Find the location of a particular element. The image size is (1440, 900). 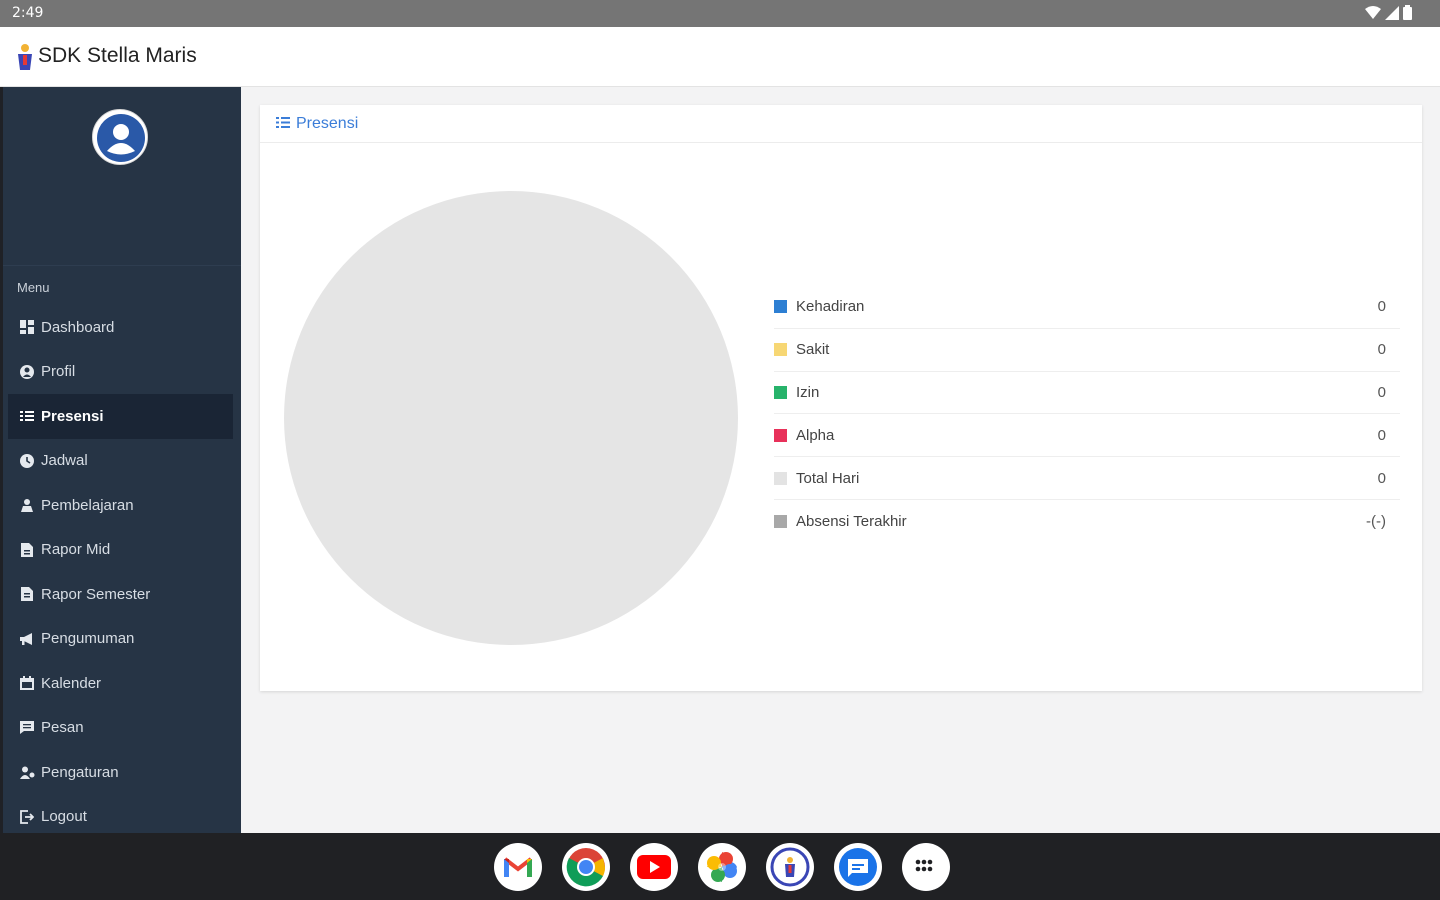

bullhorn-icon is located at coordinates (27, 639).